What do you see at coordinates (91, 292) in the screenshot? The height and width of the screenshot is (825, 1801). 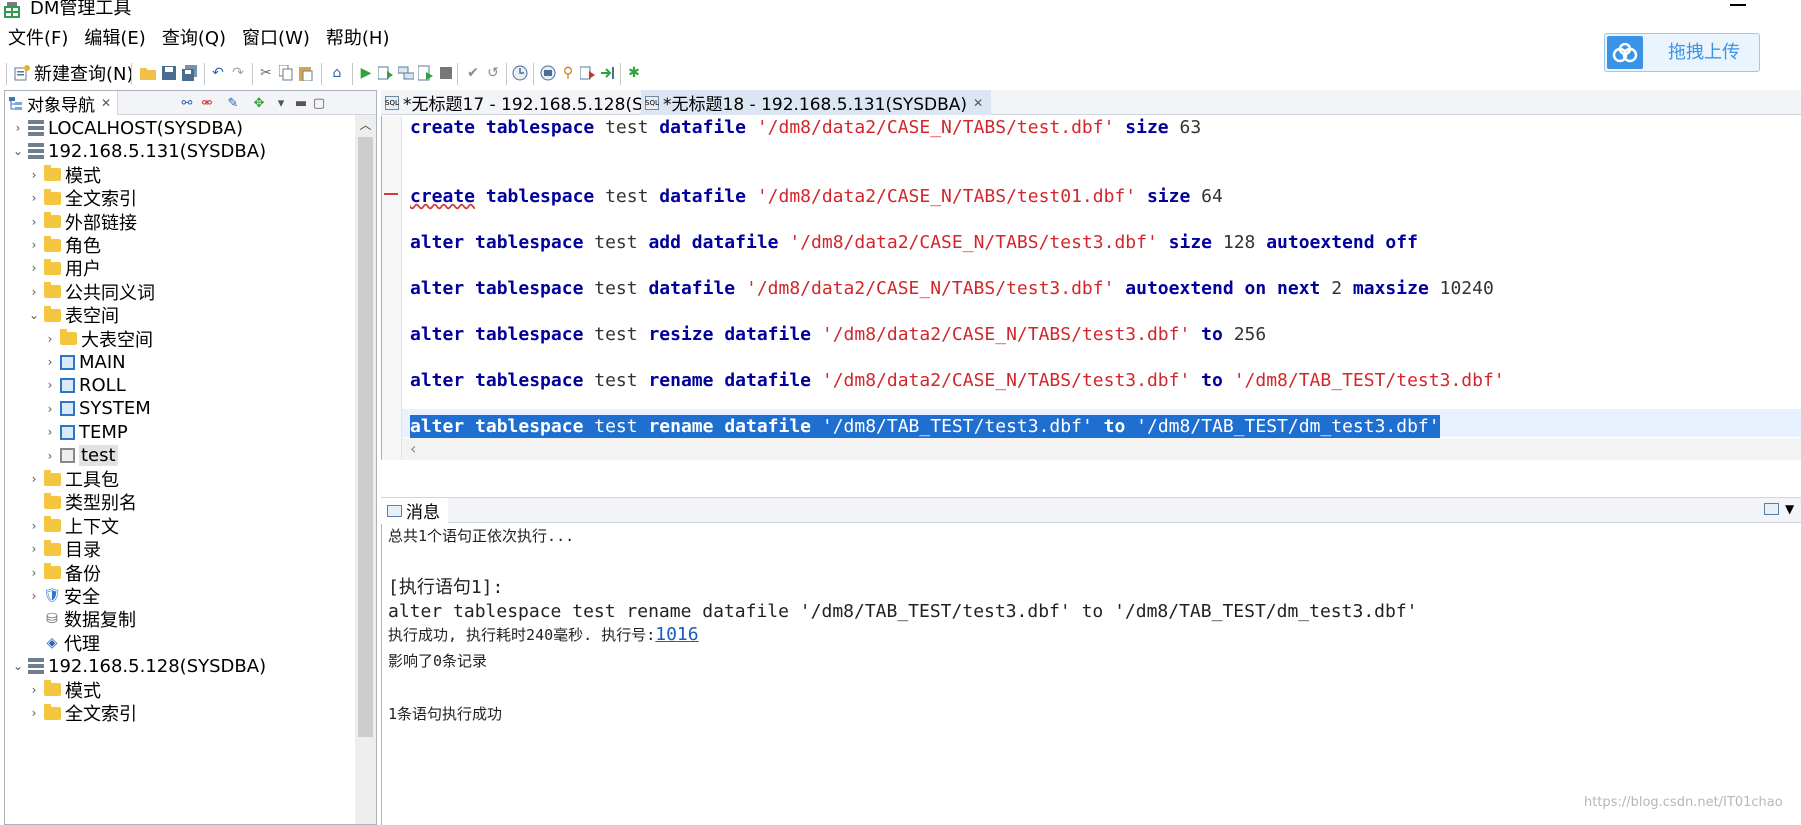 I see `tree-item: › 公共同义词` at bounding box center [91, 292].